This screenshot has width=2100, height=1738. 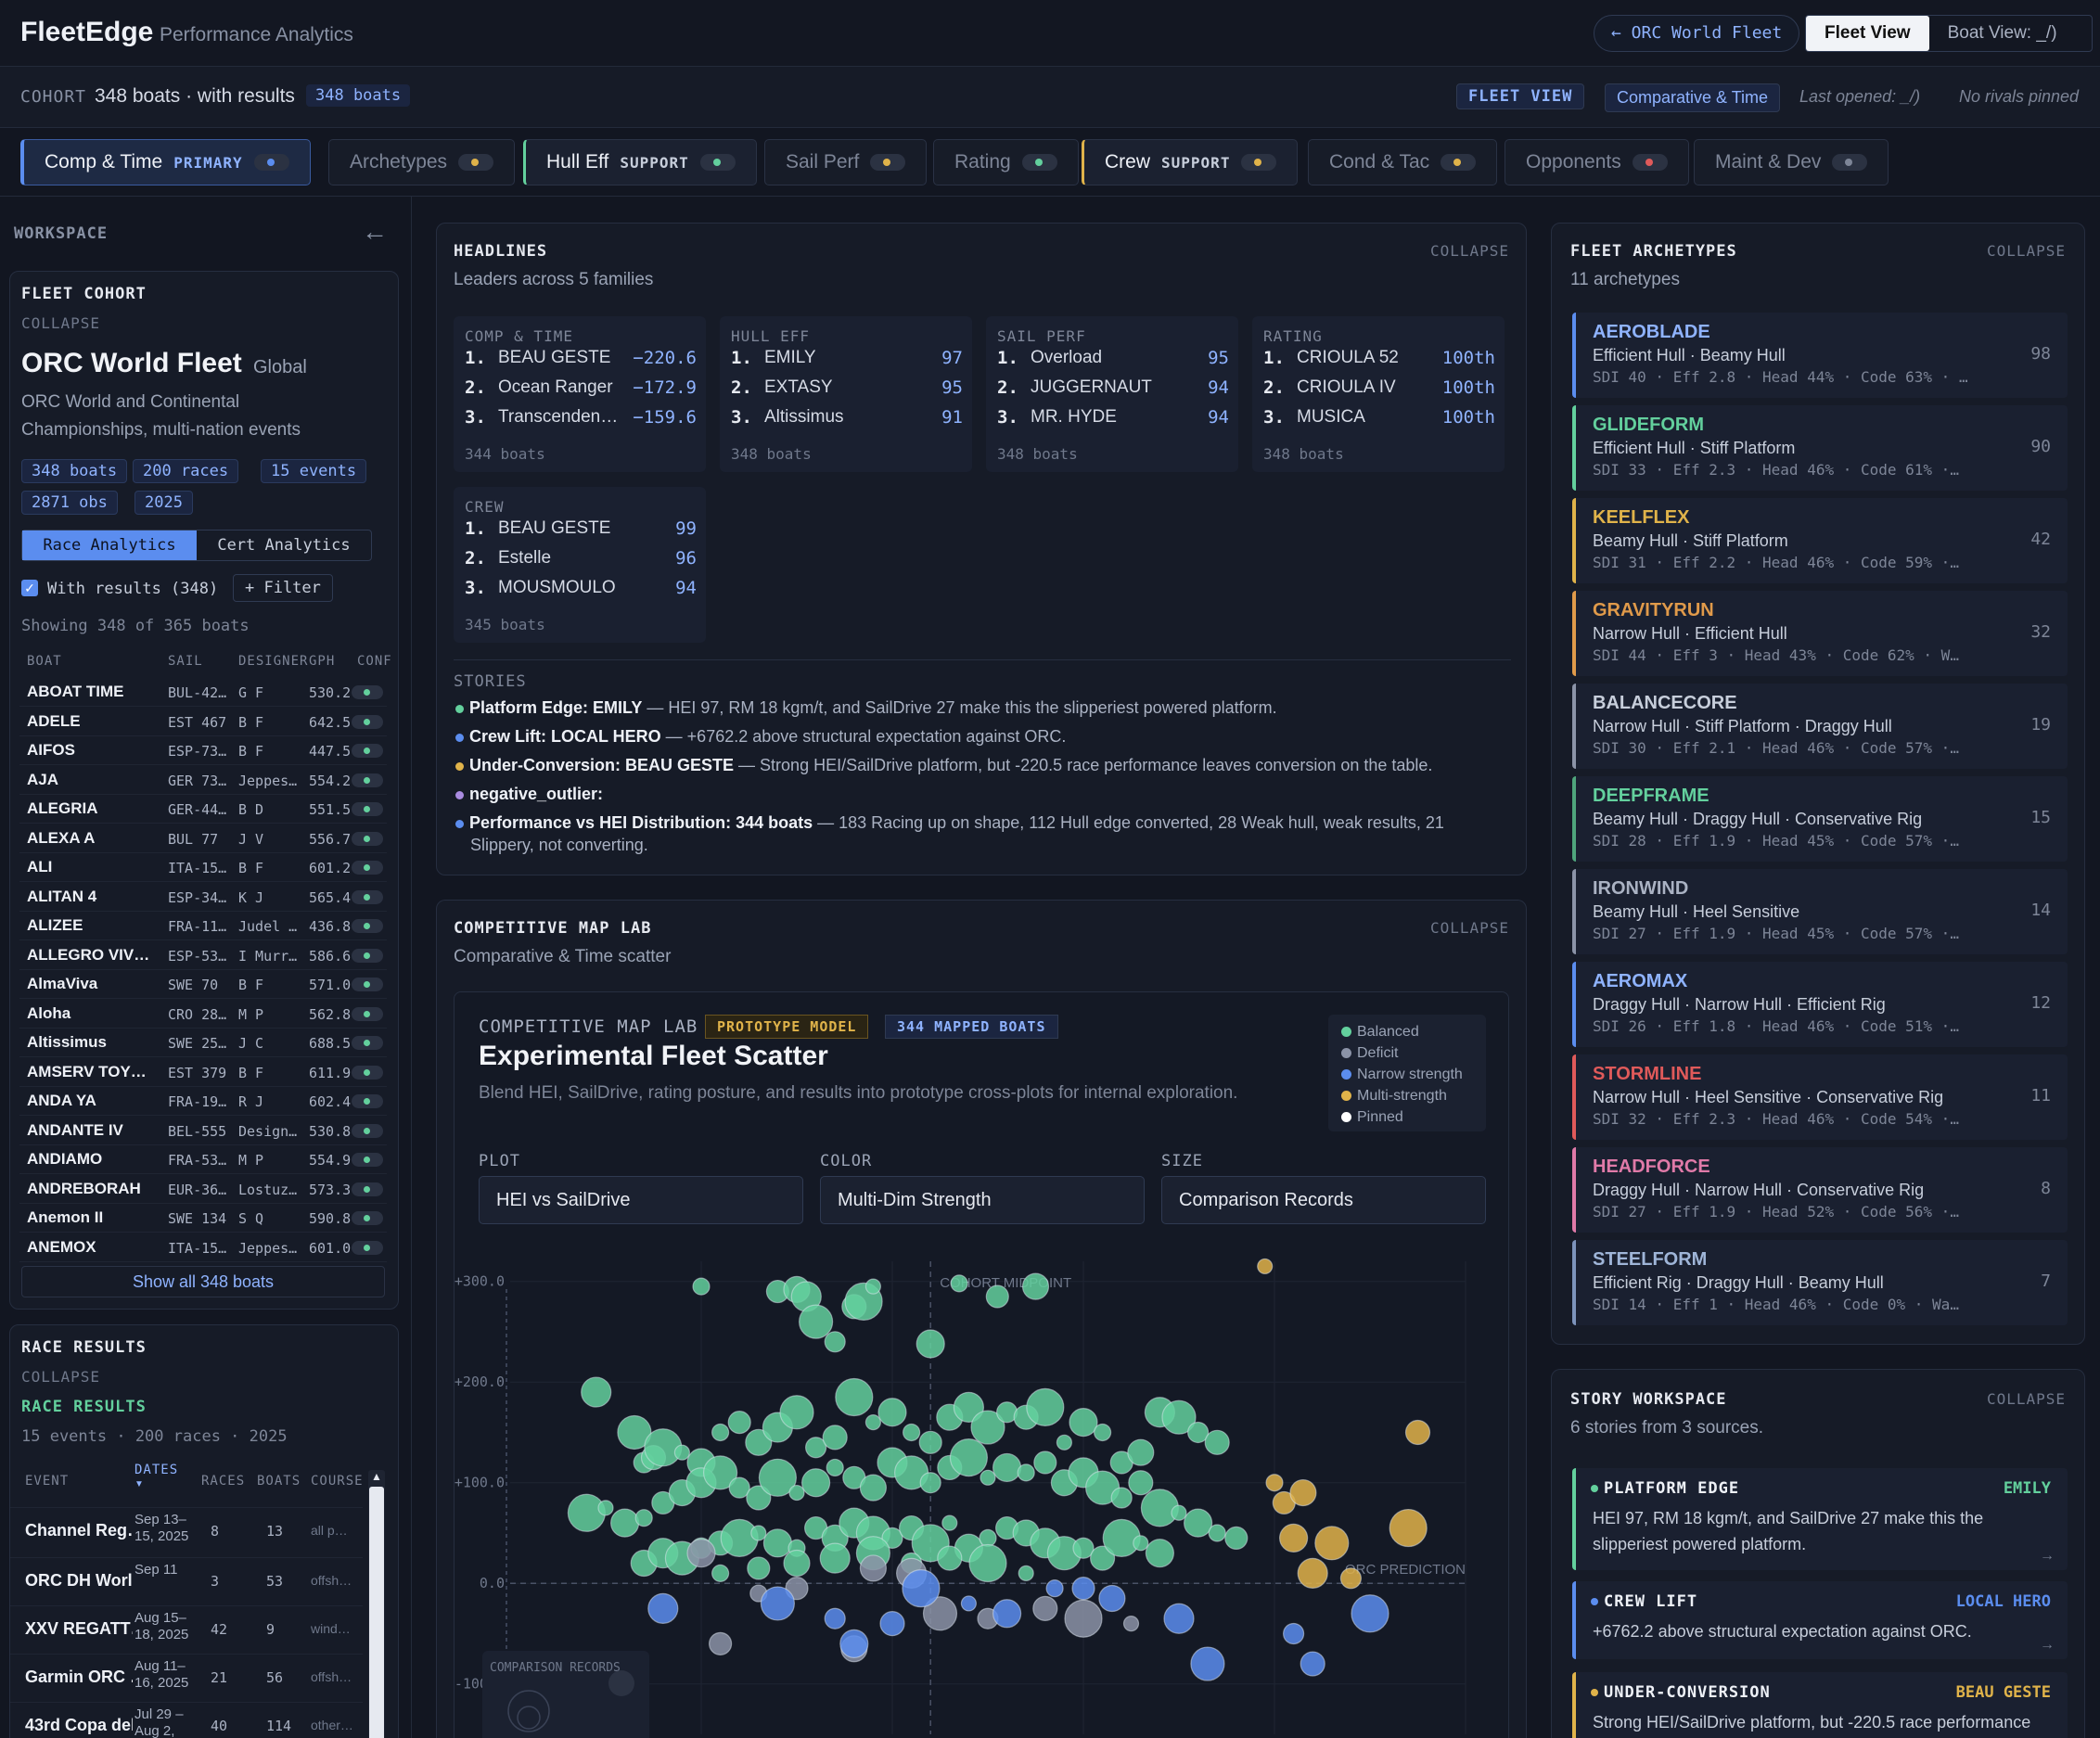 What do you see at coordinates (203, 1015) in the screenshot?
I see `boat-row: Aloha CRO 28… M P 562.8` at bounding box center [203, 1015].